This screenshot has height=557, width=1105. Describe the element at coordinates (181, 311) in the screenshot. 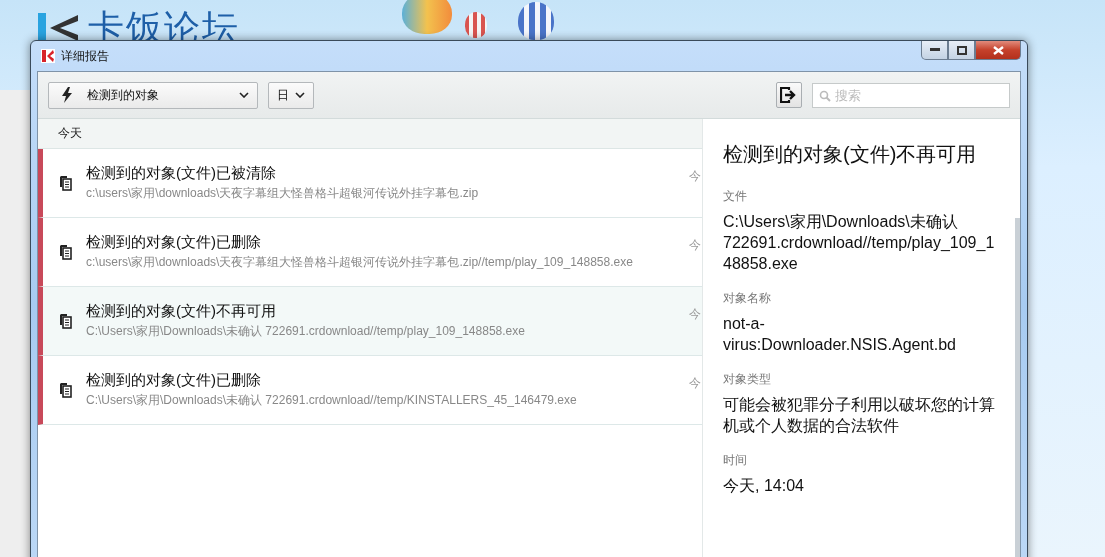

I see `event-title: 检测到的对象(文件)不再可用` at that location.